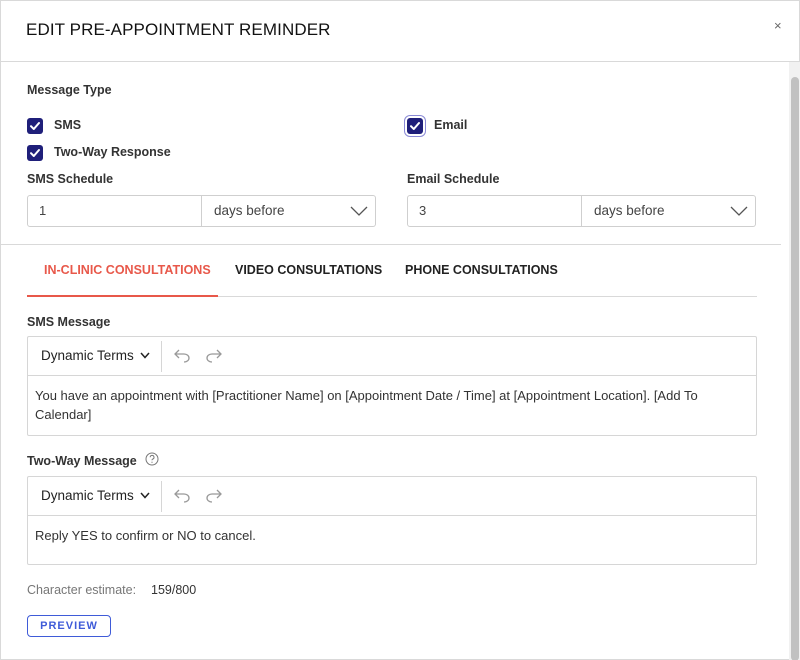  What do you see at coordinates (69, 322) in the screenshot?
I see `sms-message-label: SMS Message` at bounding box center [69, 322].